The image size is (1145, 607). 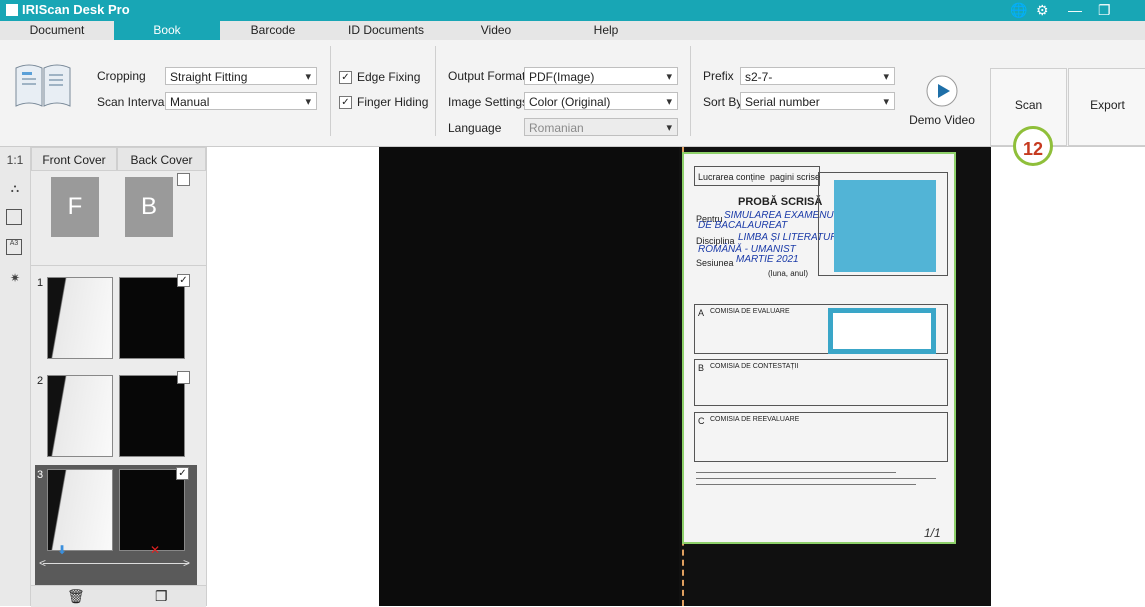 What do you see at coordinates (43, 563) in the screenshot?
I see `range-start-icon: <` at bounding box center [43, 563].